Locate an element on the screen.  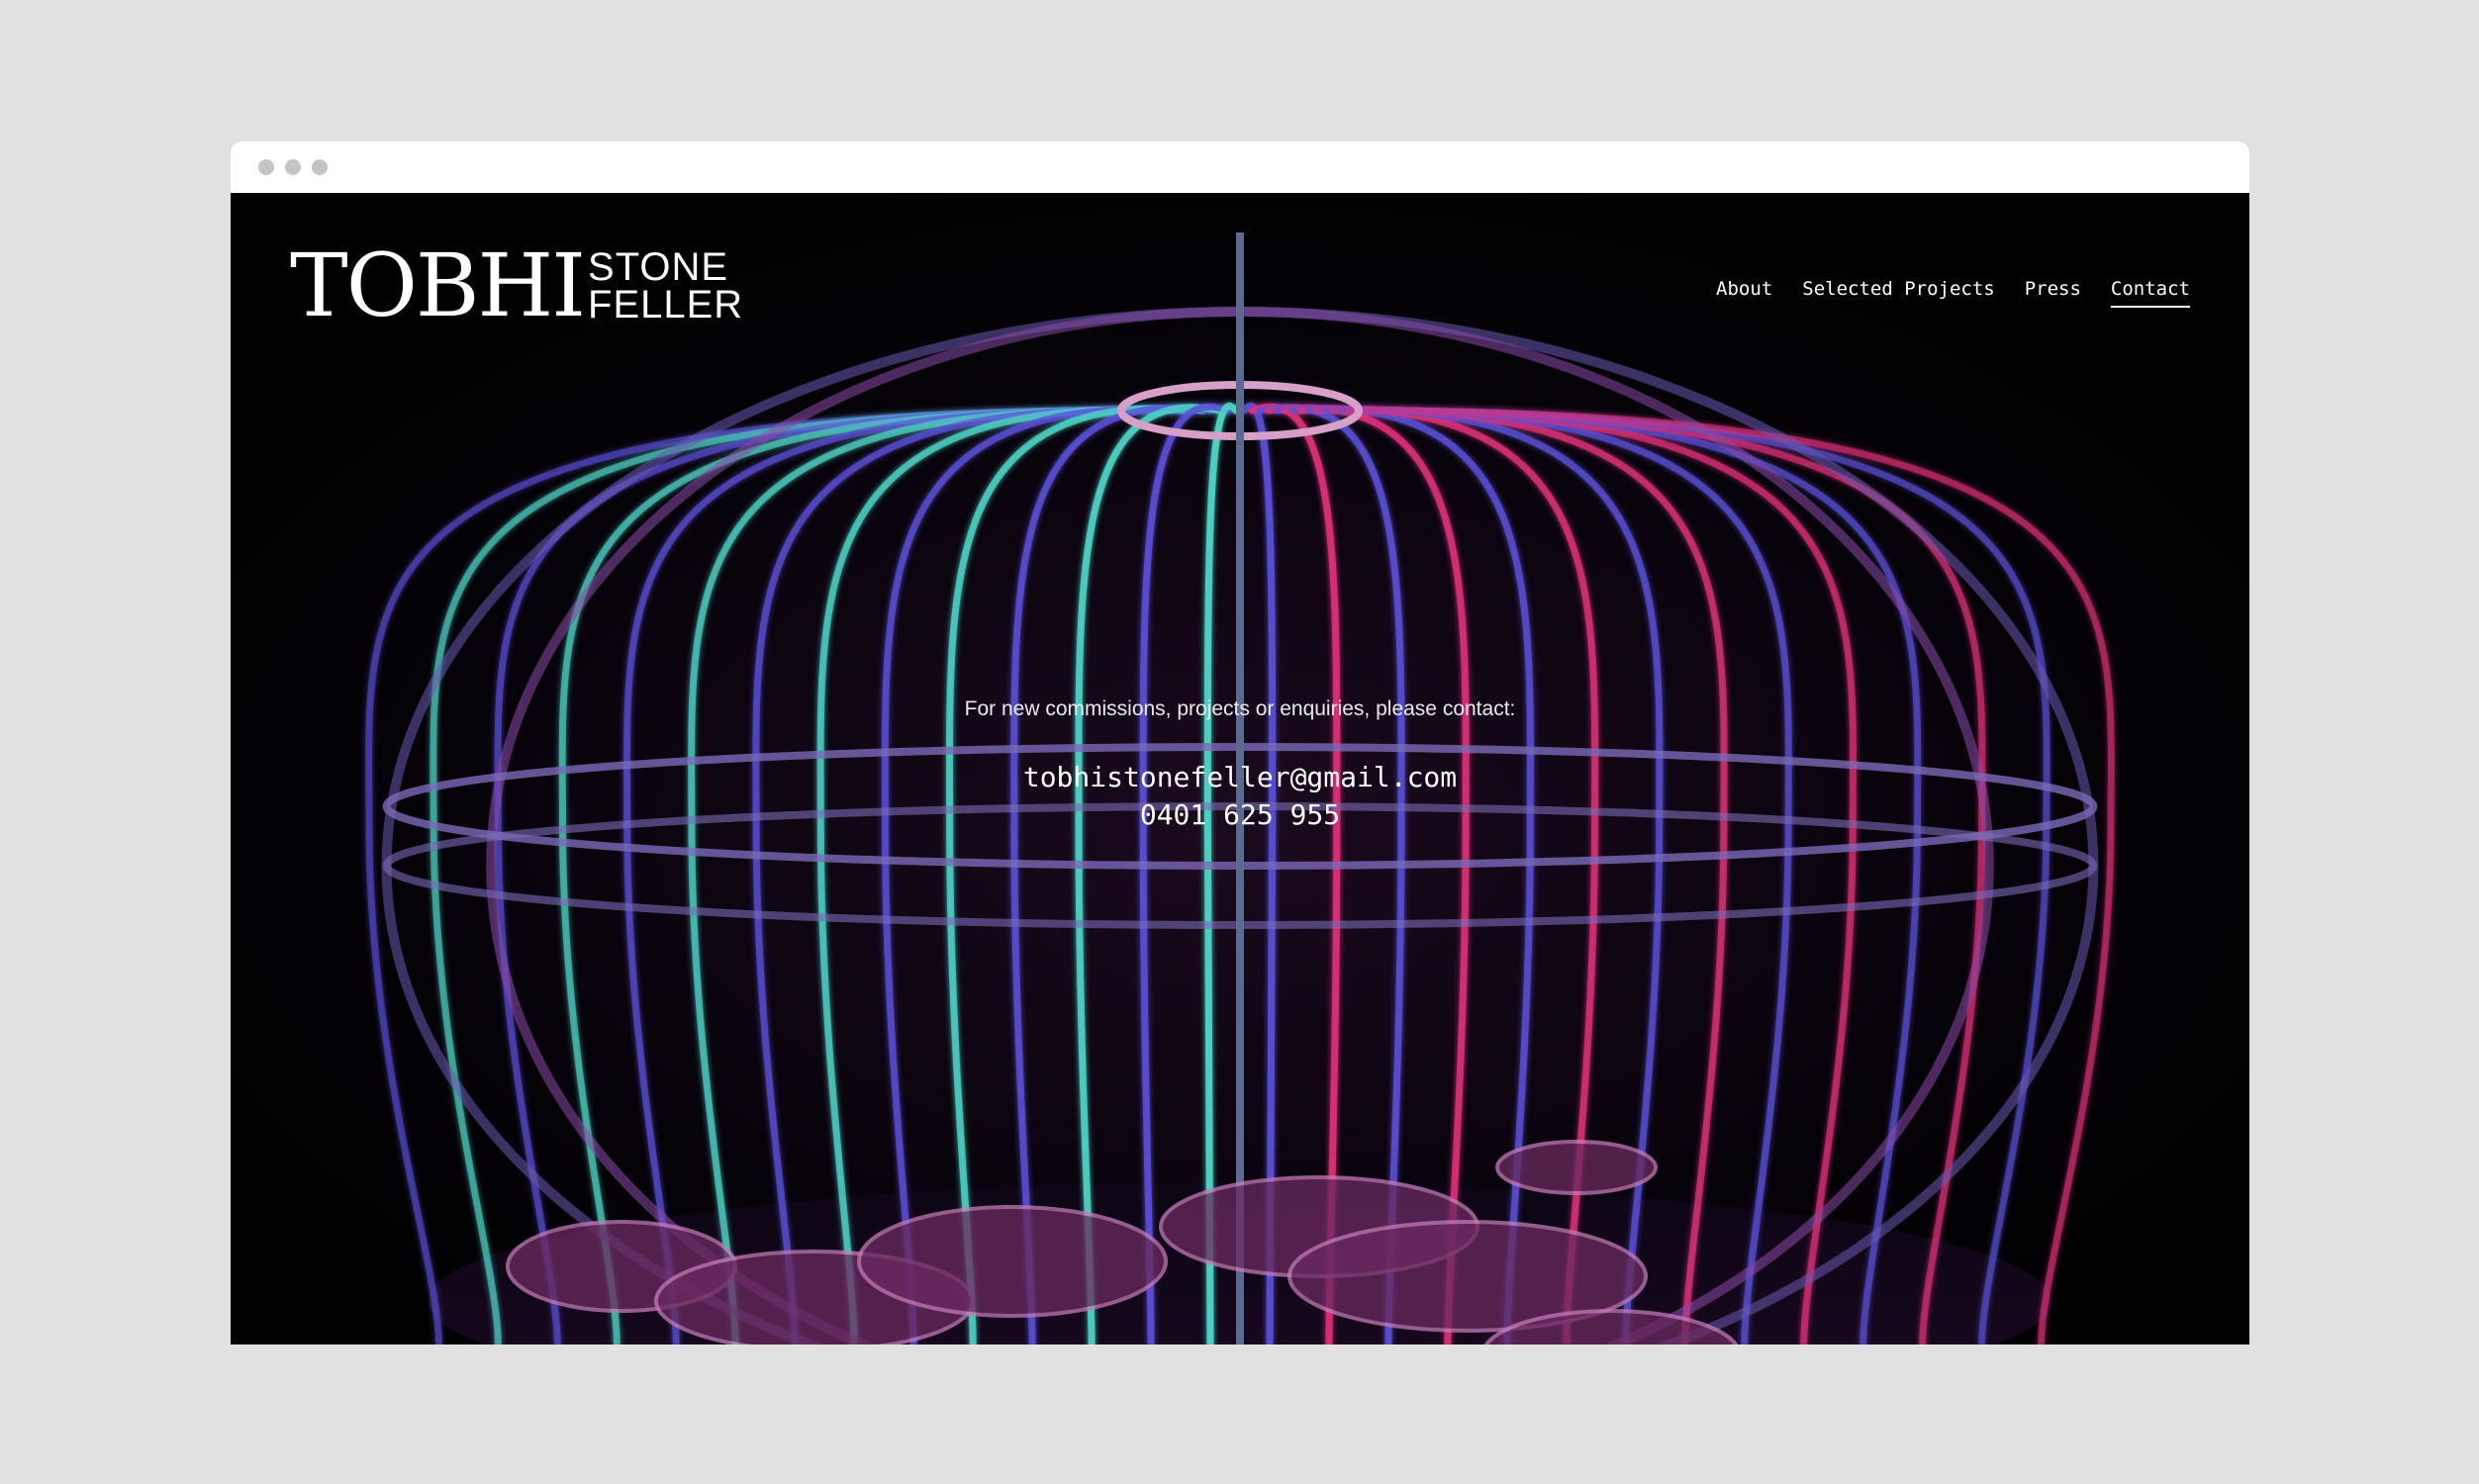
logo-line-1: STONE is located at coordinates (658, 267).